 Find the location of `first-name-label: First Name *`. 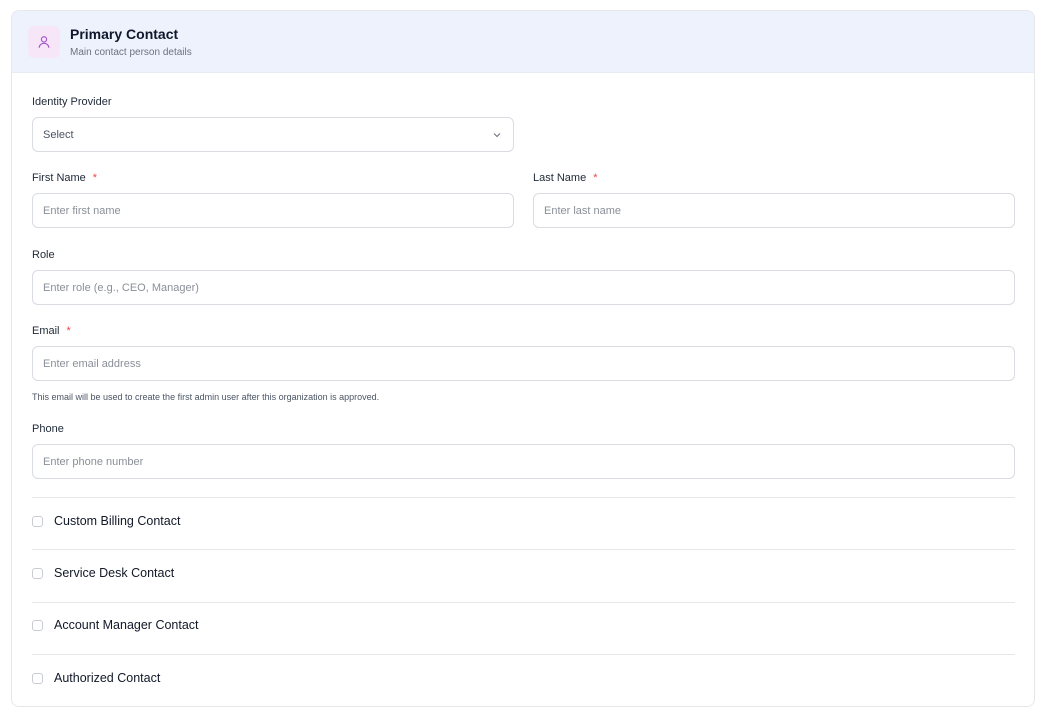

first-name-label: First Name * is located at coordinates (273, 178).